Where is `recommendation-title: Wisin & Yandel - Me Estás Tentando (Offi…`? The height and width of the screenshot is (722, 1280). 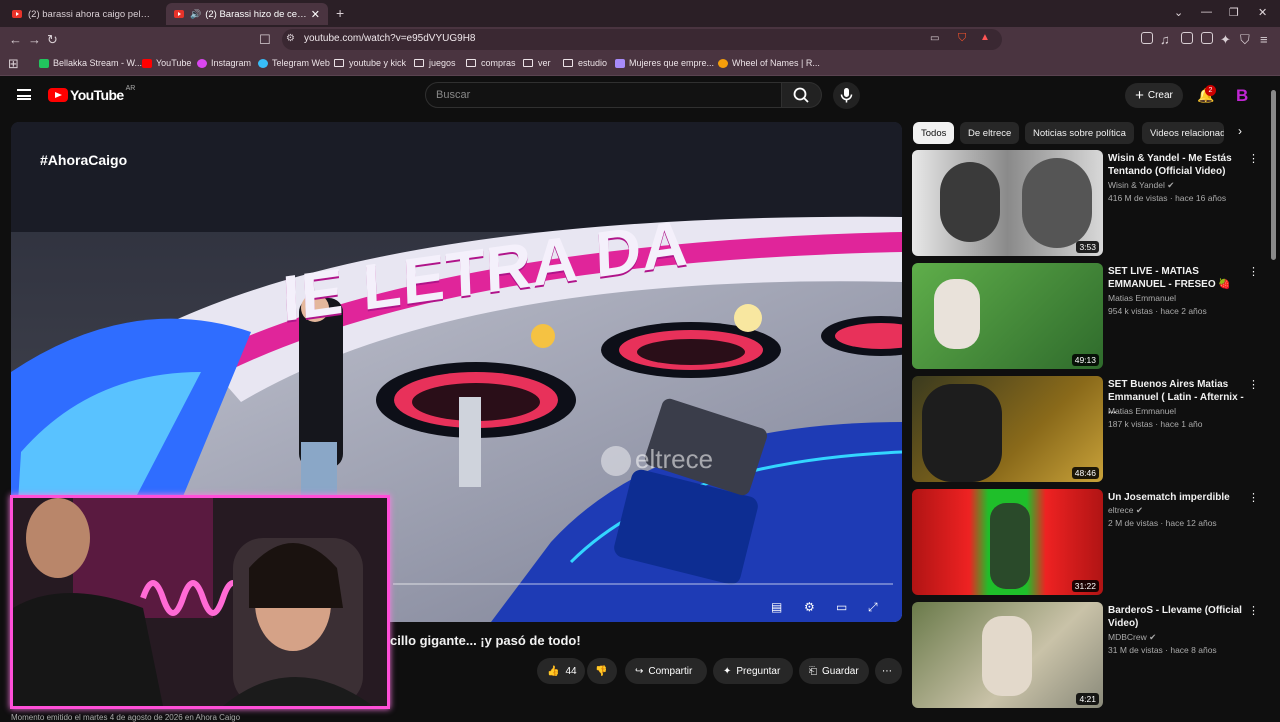
recommendation-title: Wisin & Yandel - Me Estás Tentando (Offi… is located at coordinates (1178, 165).